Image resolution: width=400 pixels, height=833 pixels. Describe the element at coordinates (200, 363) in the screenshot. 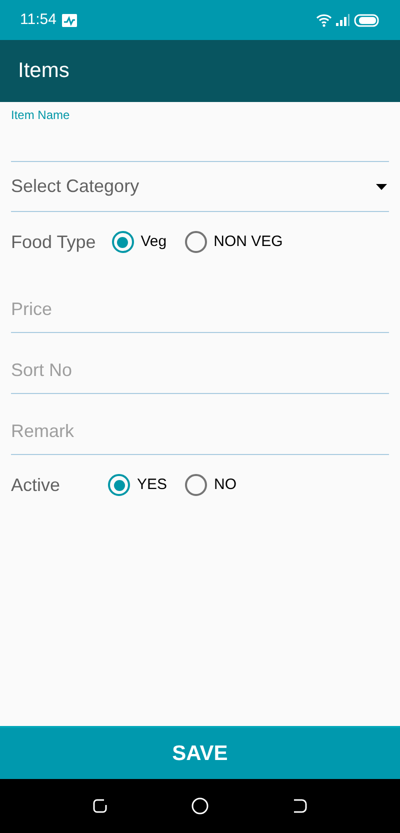

I see `text-field: Sort No` at that location.